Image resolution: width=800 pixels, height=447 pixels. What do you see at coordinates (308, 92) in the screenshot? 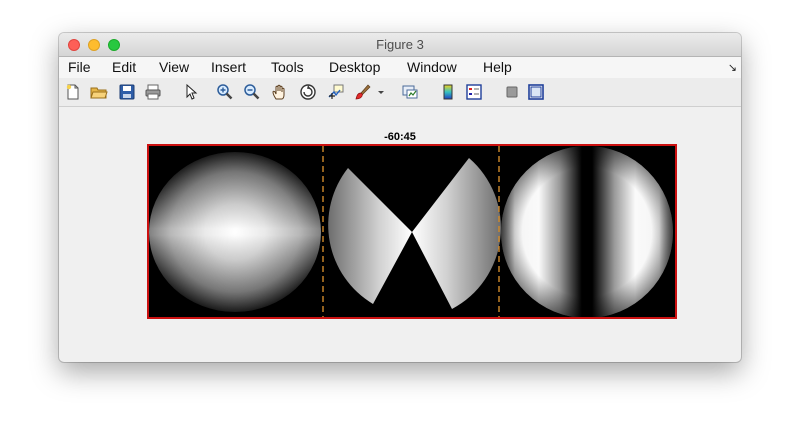
I see `rotate-3d-icon` at bounding box center [308, 92].